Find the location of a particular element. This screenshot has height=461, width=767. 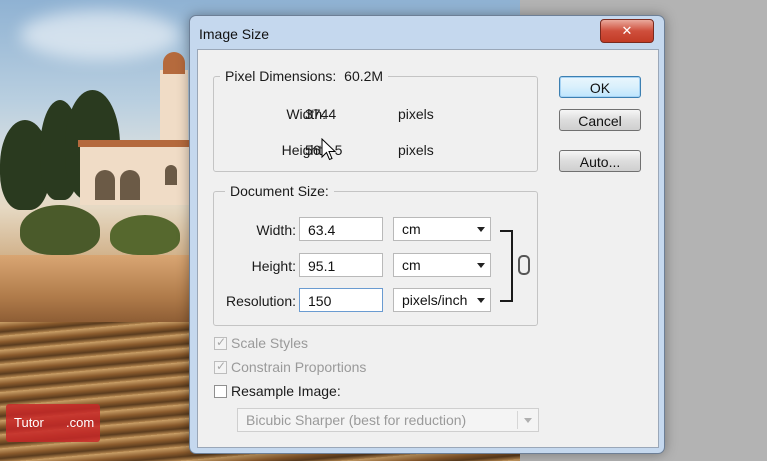

scale-styles-label: Scale Styles is located at coordinates (270, 343).